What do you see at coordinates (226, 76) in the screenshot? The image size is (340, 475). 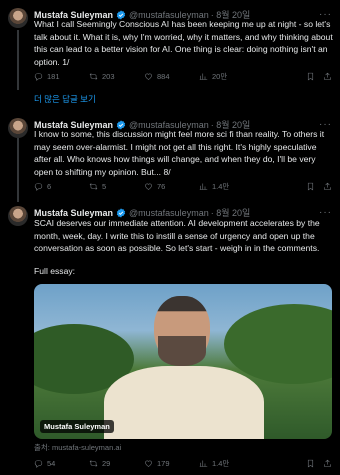 I see `views-button: 20만` at bounding box center [226, 76].